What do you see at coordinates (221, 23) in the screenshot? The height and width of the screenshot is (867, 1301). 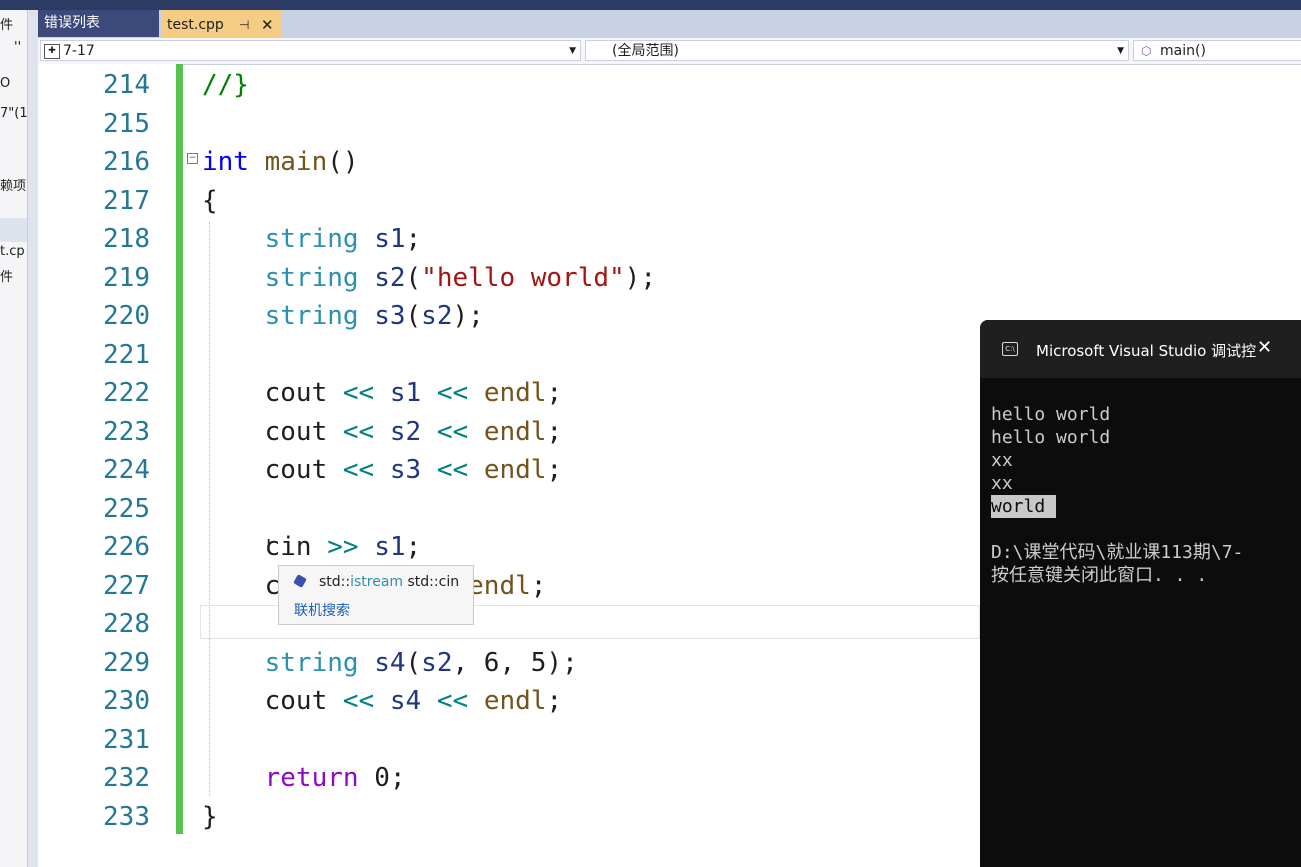 I see `tab-test-cpp: test.cpp ⊣ ✕` at bounding box center [221, 23].